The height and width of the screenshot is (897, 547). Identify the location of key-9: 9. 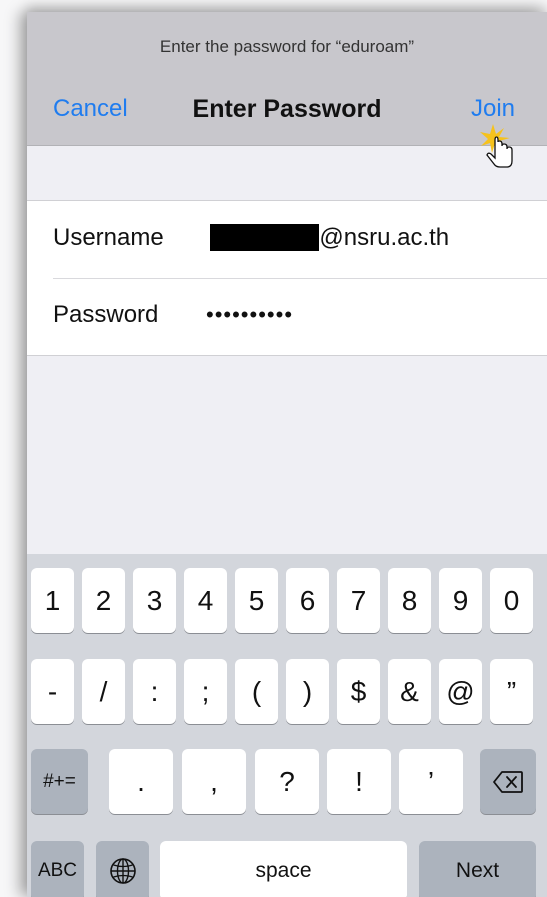
(460, 600).